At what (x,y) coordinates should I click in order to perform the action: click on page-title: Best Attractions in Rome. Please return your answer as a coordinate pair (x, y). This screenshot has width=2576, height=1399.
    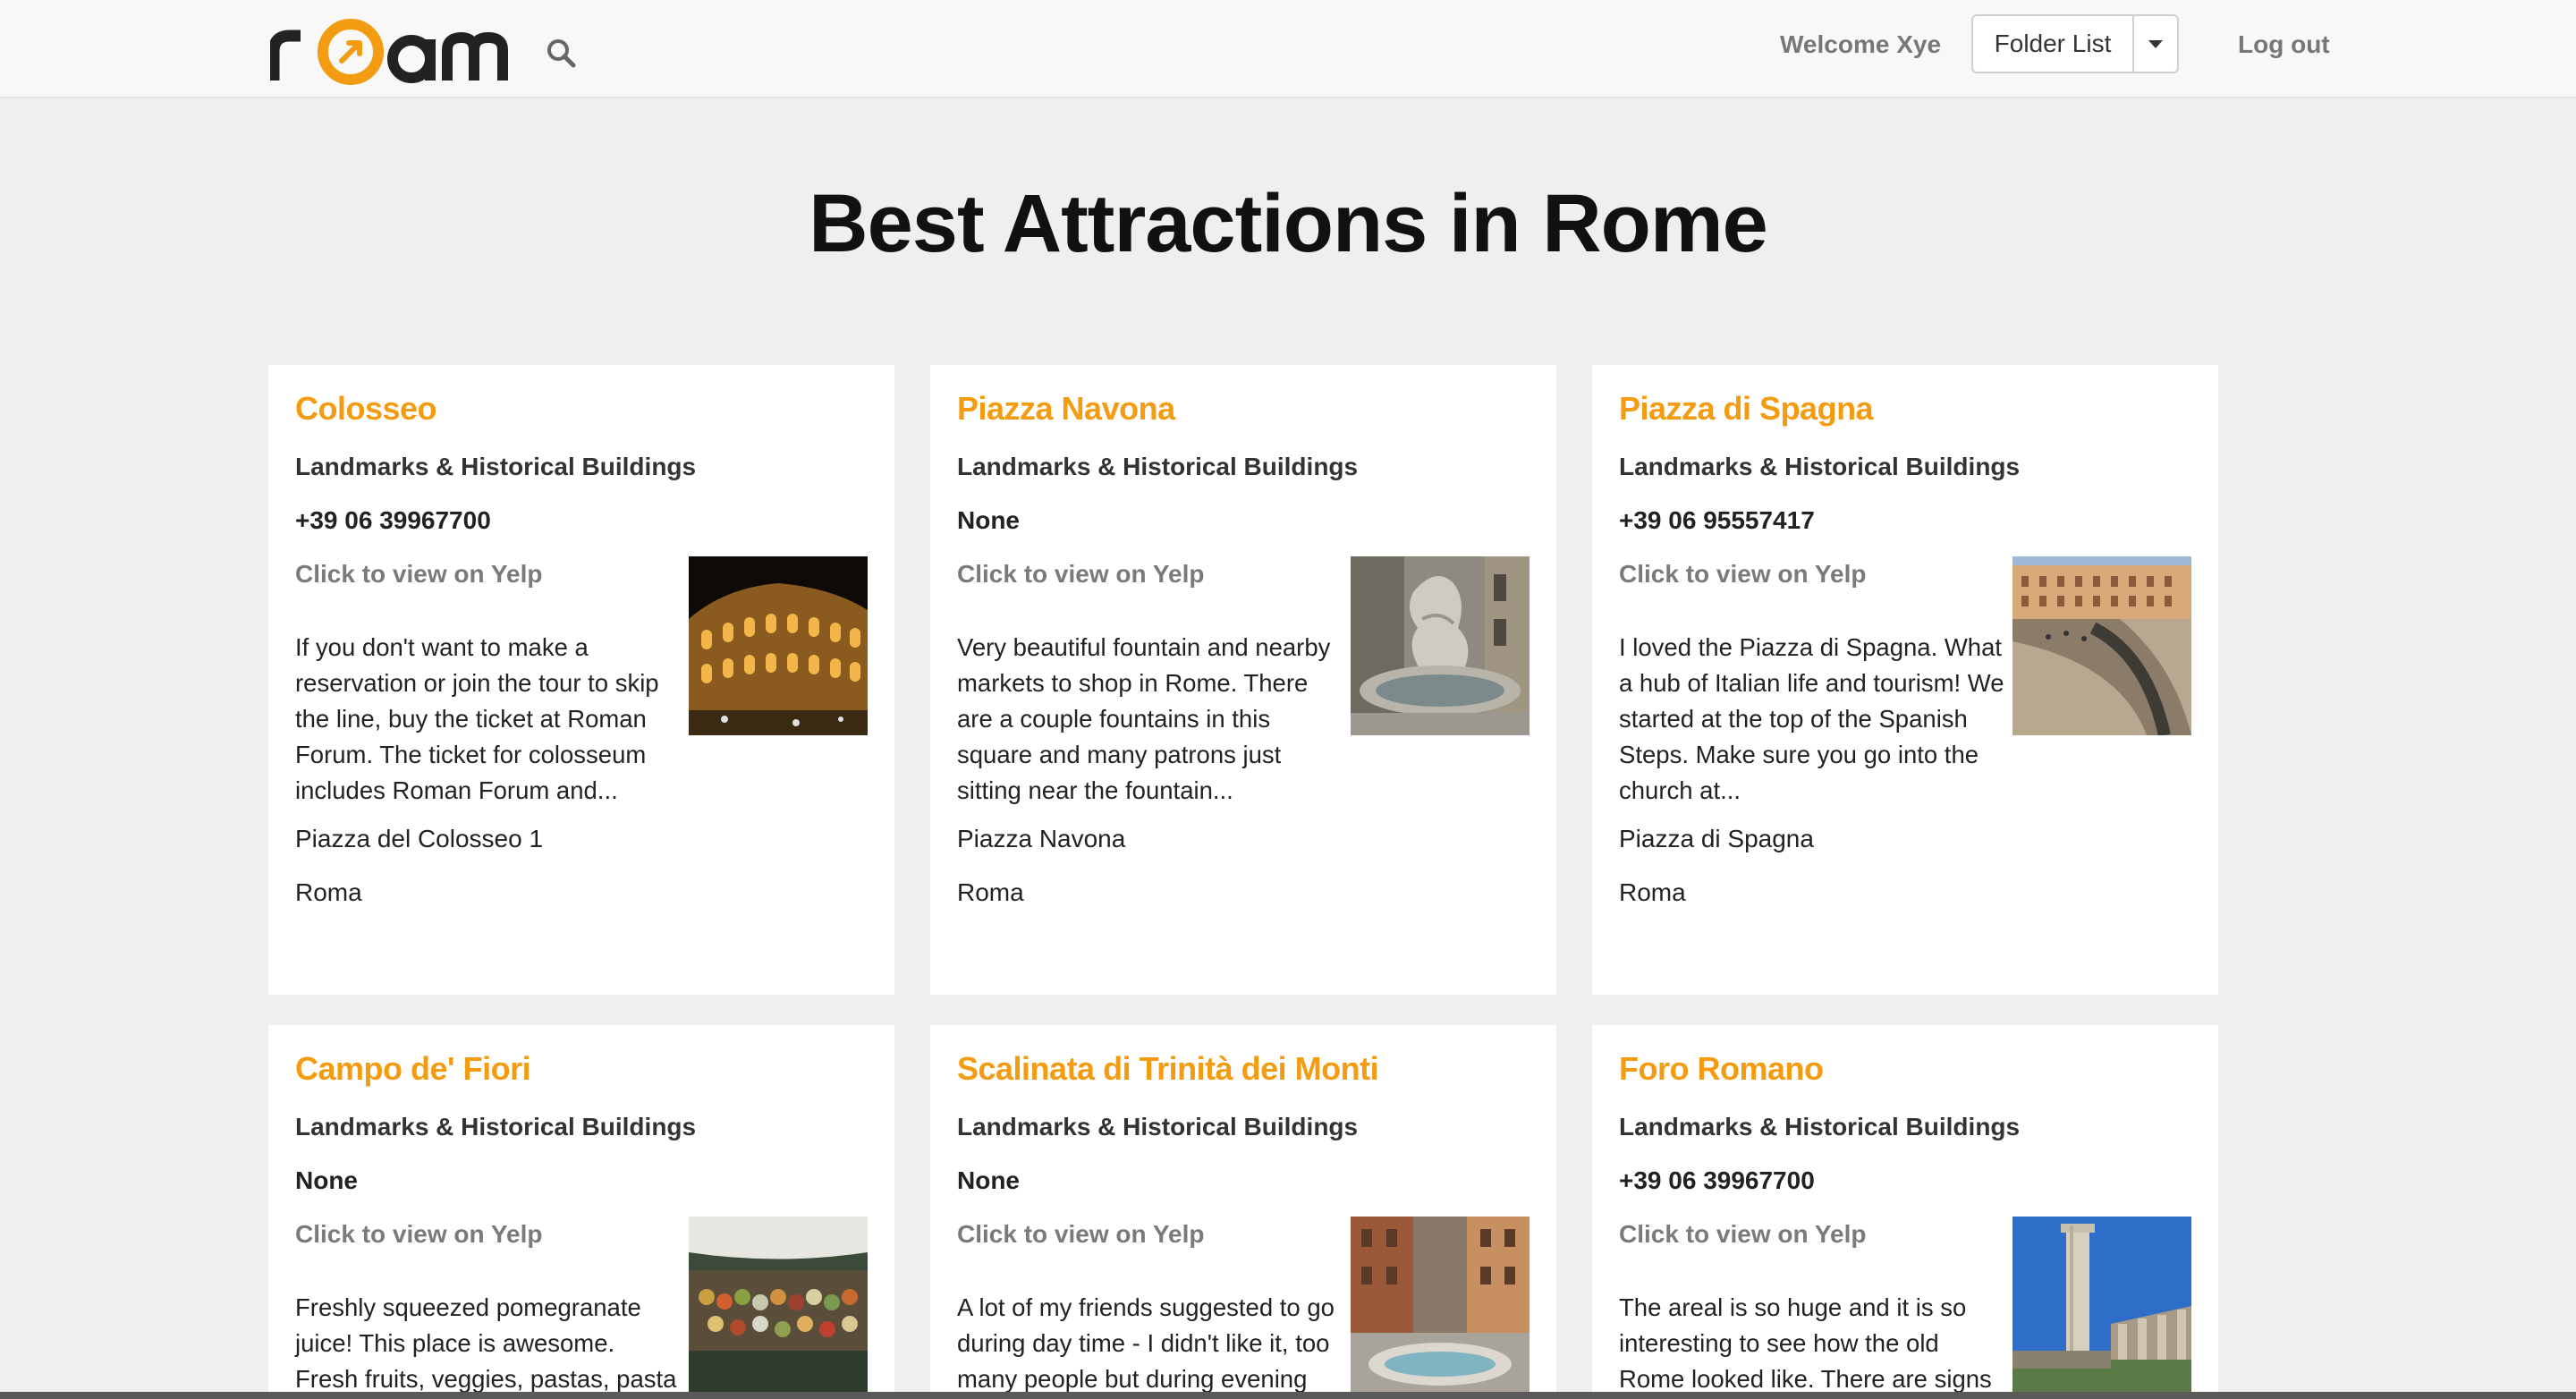
    Looking at the image, I should click on (1288, 223).